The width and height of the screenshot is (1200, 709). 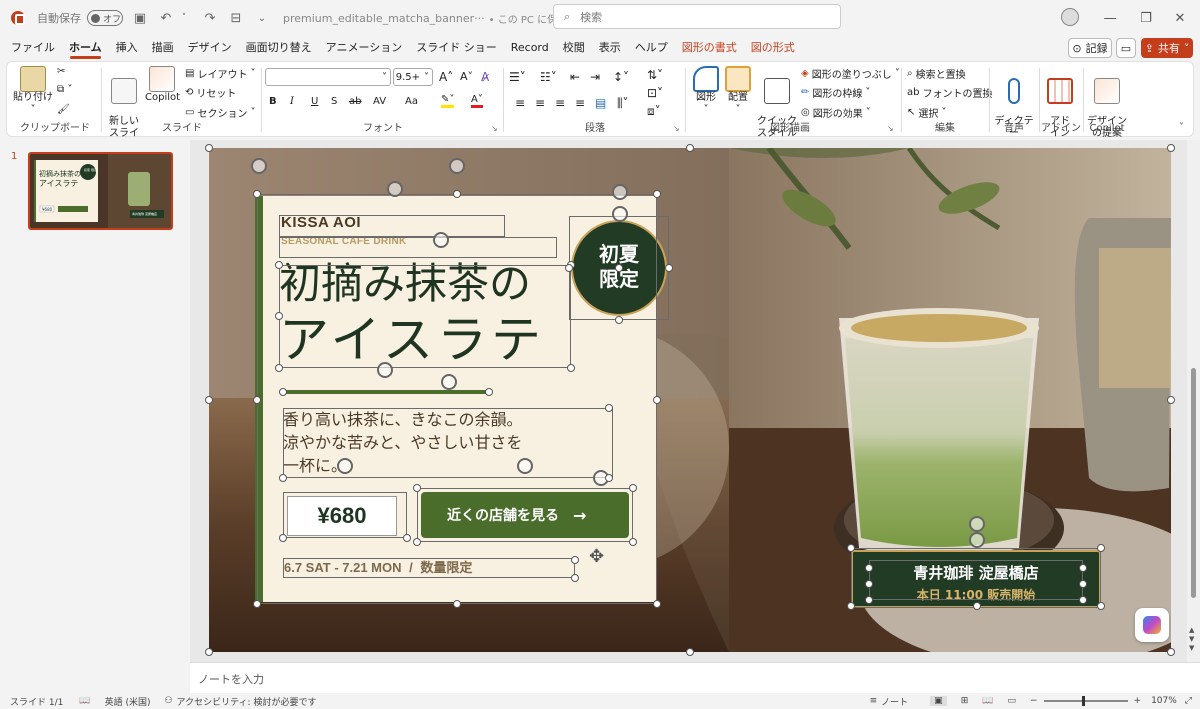 I want to click on record-button: ⊙ 記録, so click(x=1090, y=48).